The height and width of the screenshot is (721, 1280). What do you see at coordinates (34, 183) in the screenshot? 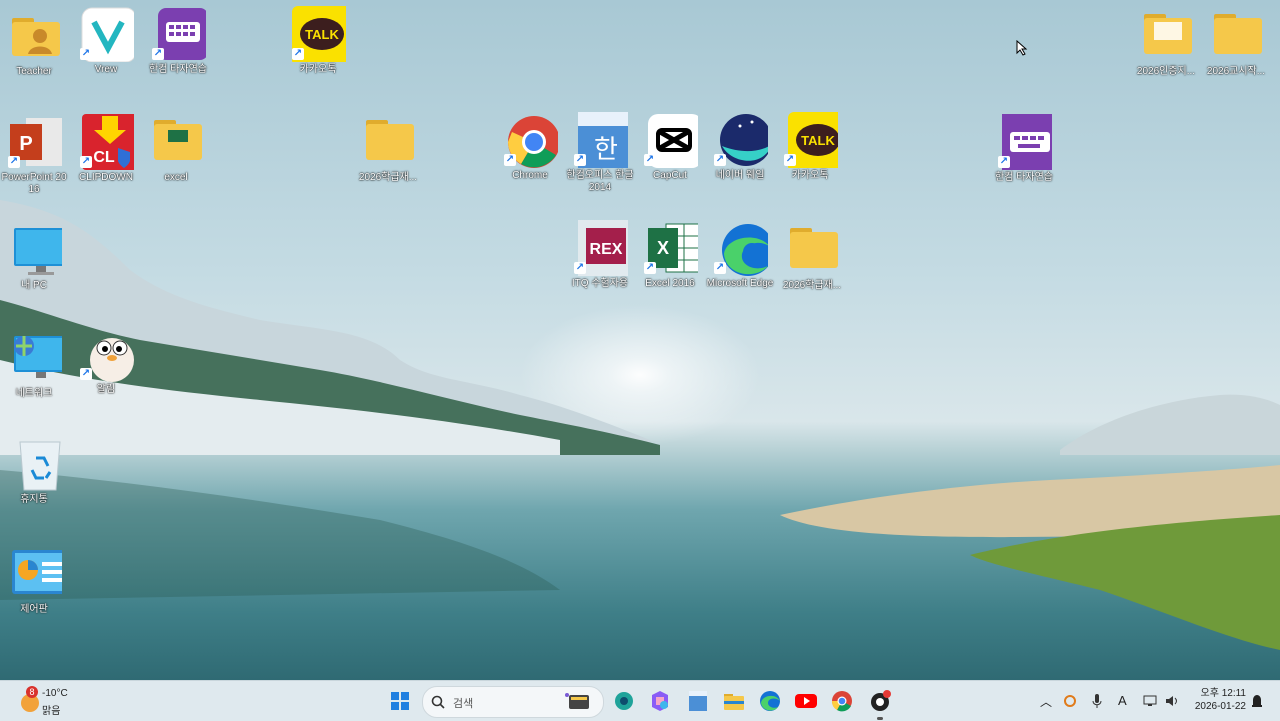
I see `desktop-icon-label: PowerPoint 2016` at bounding box center [34, 183].